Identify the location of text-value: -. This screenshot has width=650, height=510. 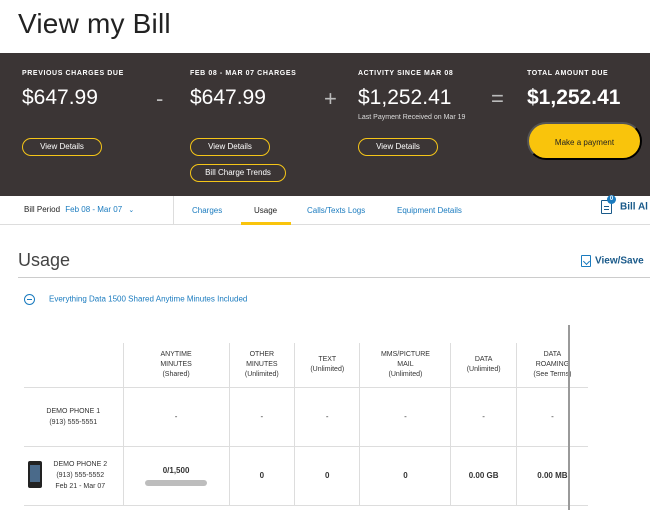
(327, 417).